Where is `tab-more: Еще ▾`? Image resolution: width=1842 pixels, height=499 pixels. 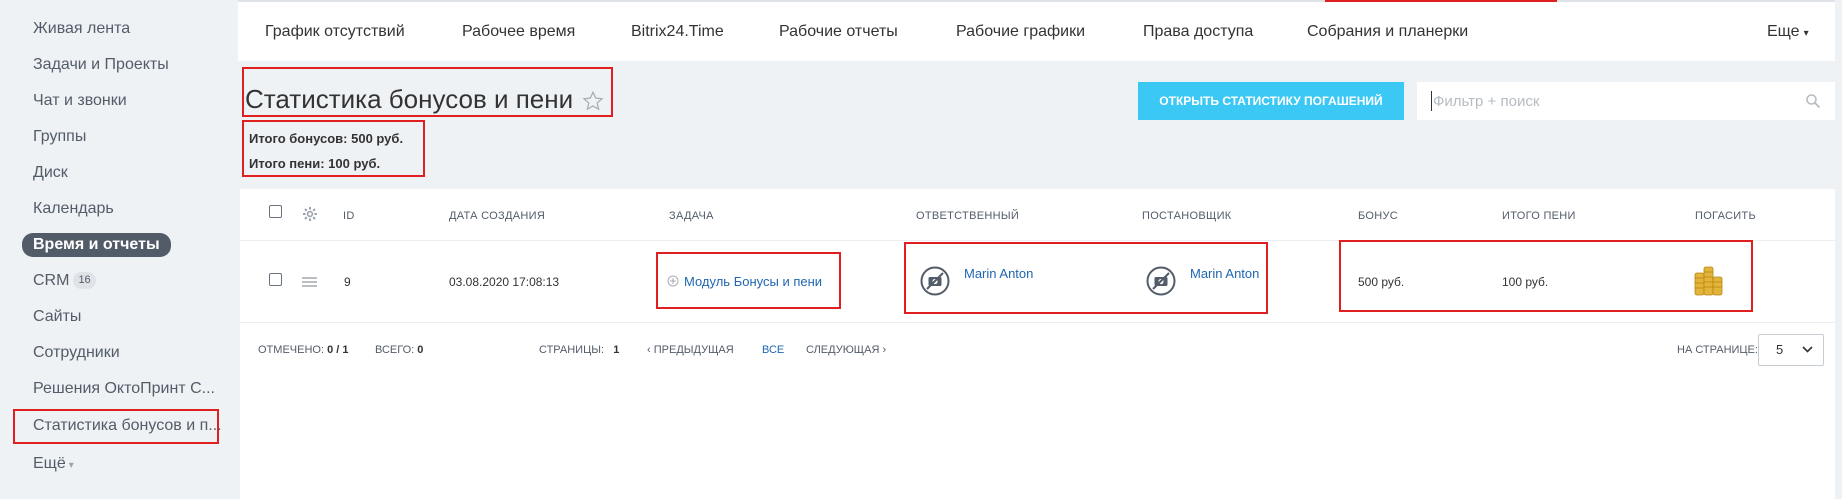 tab-more: Еще ▾ is located at coordinates (1788, 32).